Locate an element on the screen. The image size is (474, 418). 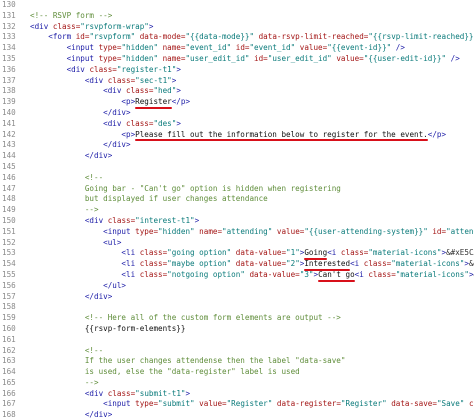
code-line: 144 </div> is located at coordinates (237, 156).